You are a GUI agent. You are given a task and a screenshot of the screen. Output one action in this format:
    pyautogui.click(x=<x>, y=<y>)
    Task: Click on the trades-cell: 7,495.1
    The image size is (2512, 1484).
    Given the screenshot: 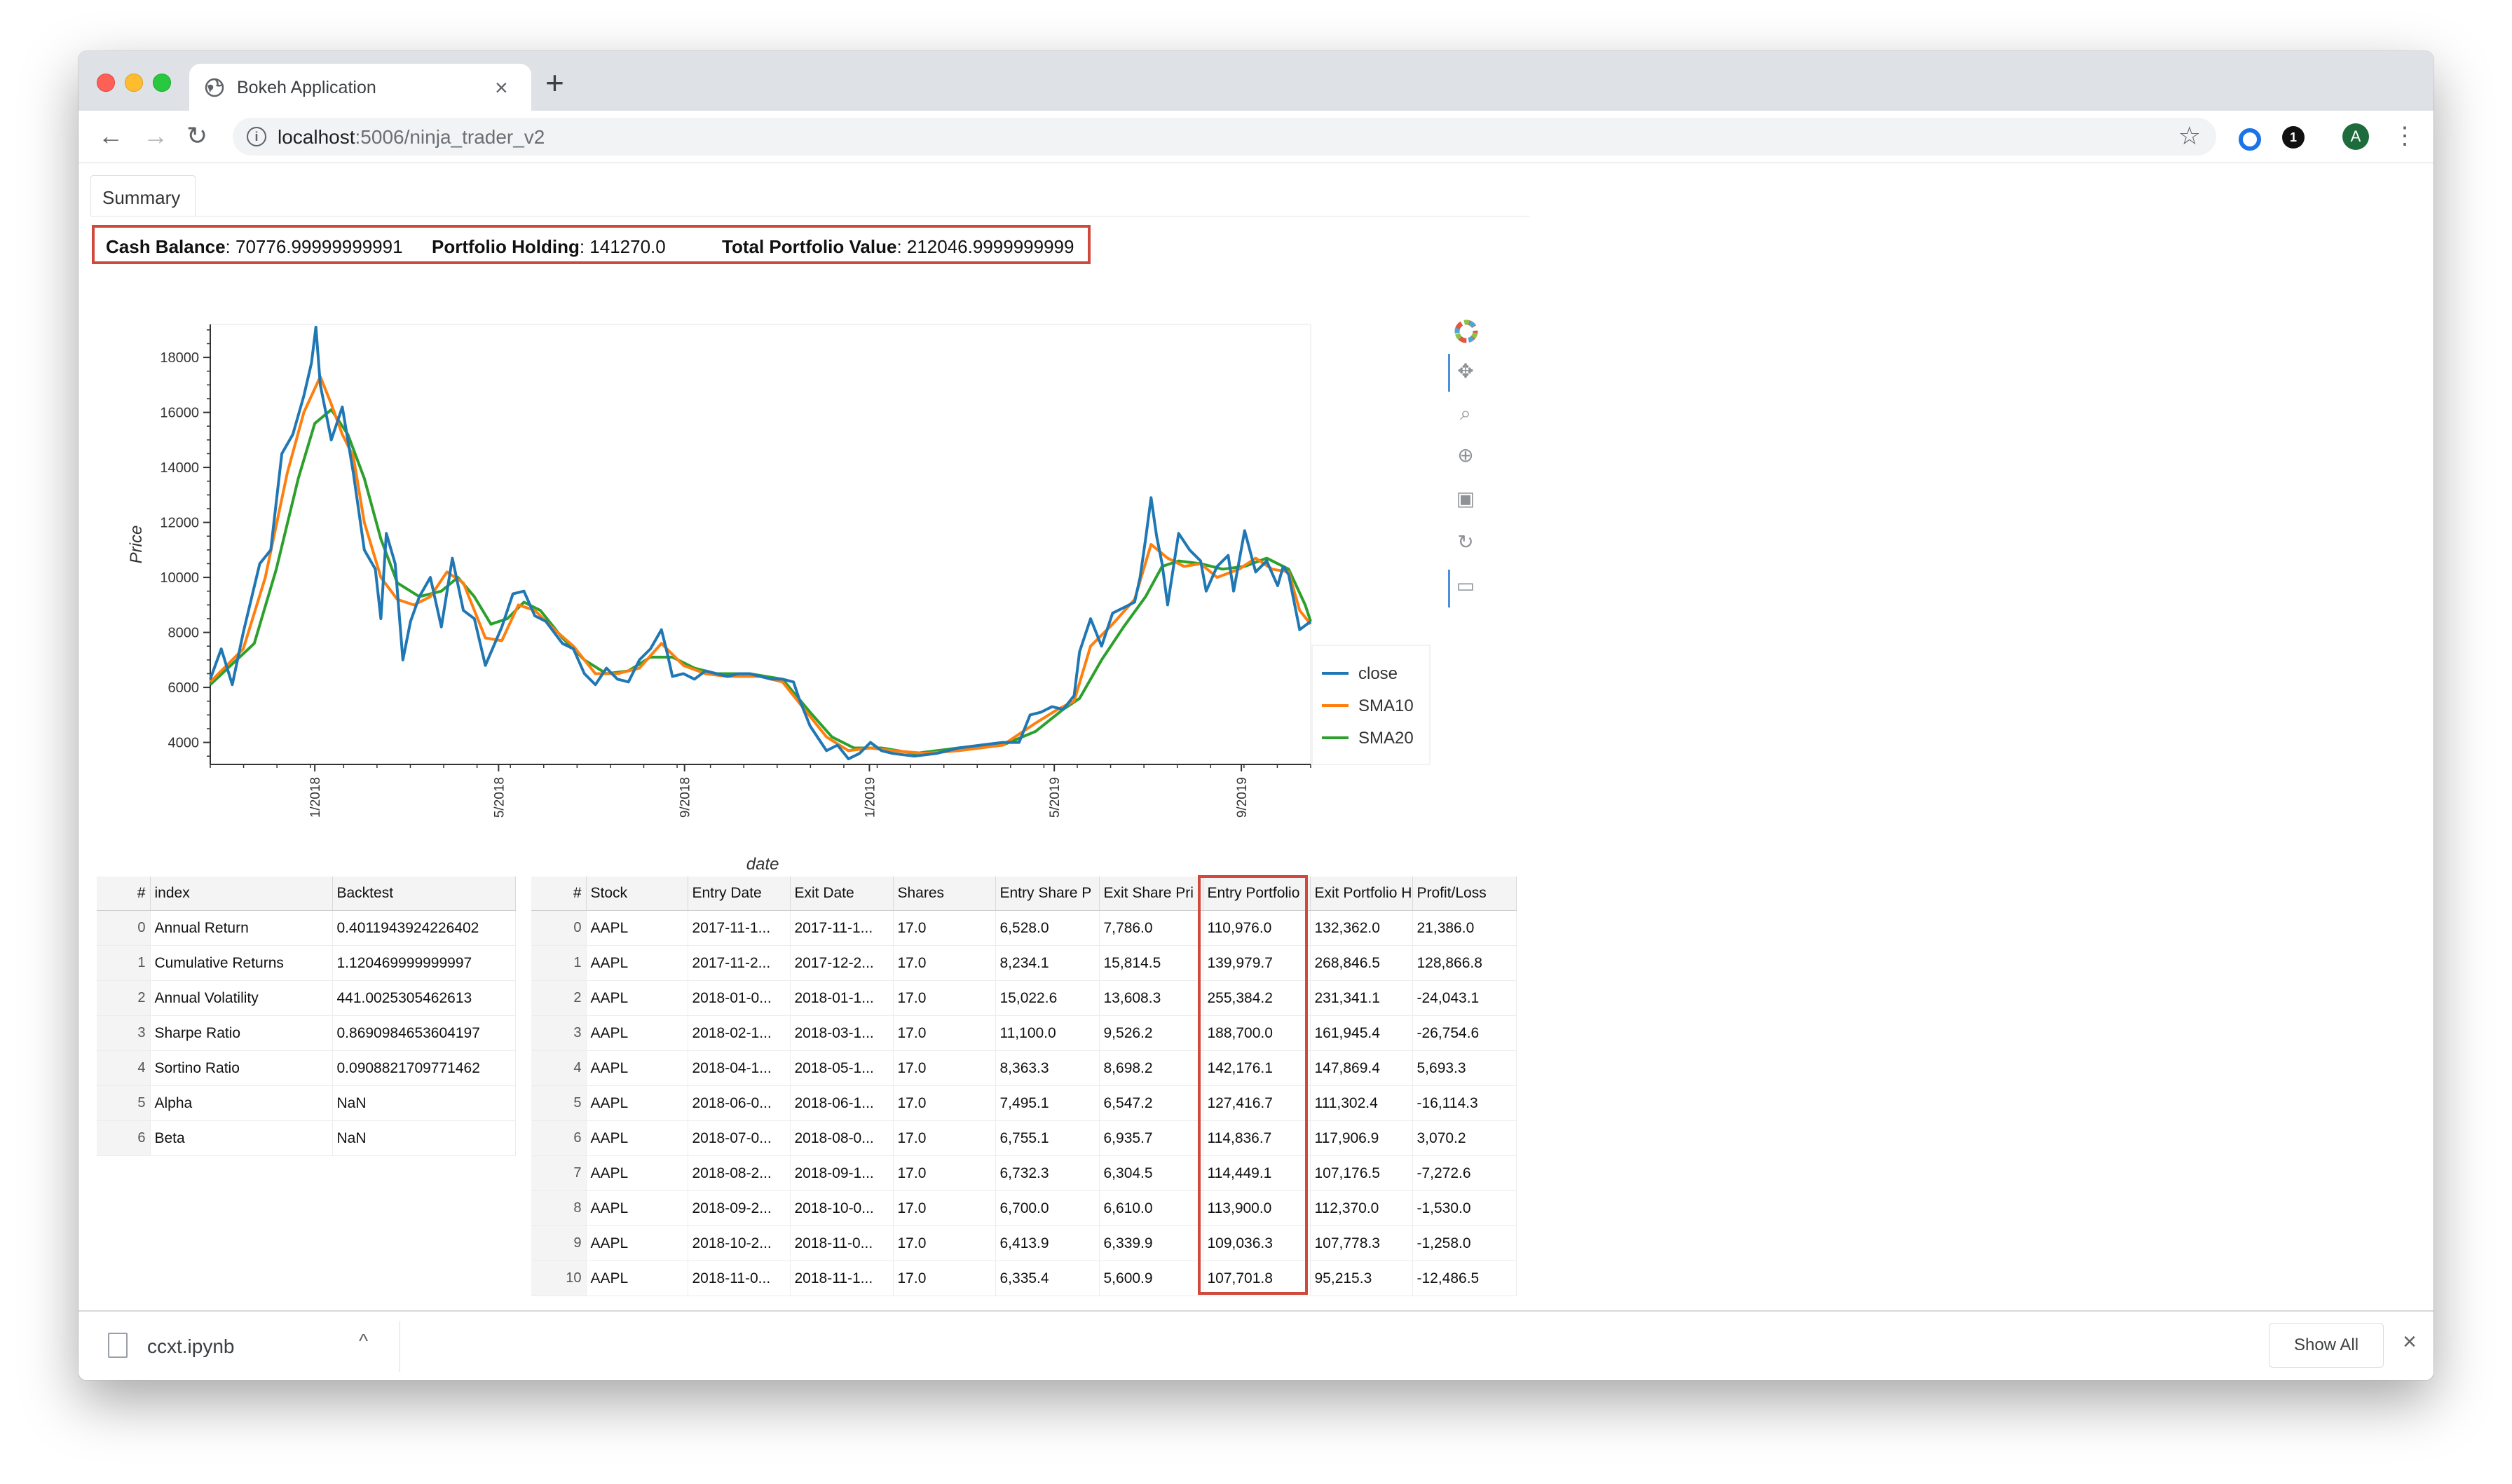 What is the action you would take?
    pyautogui.click(x=1047, y=1103)
    